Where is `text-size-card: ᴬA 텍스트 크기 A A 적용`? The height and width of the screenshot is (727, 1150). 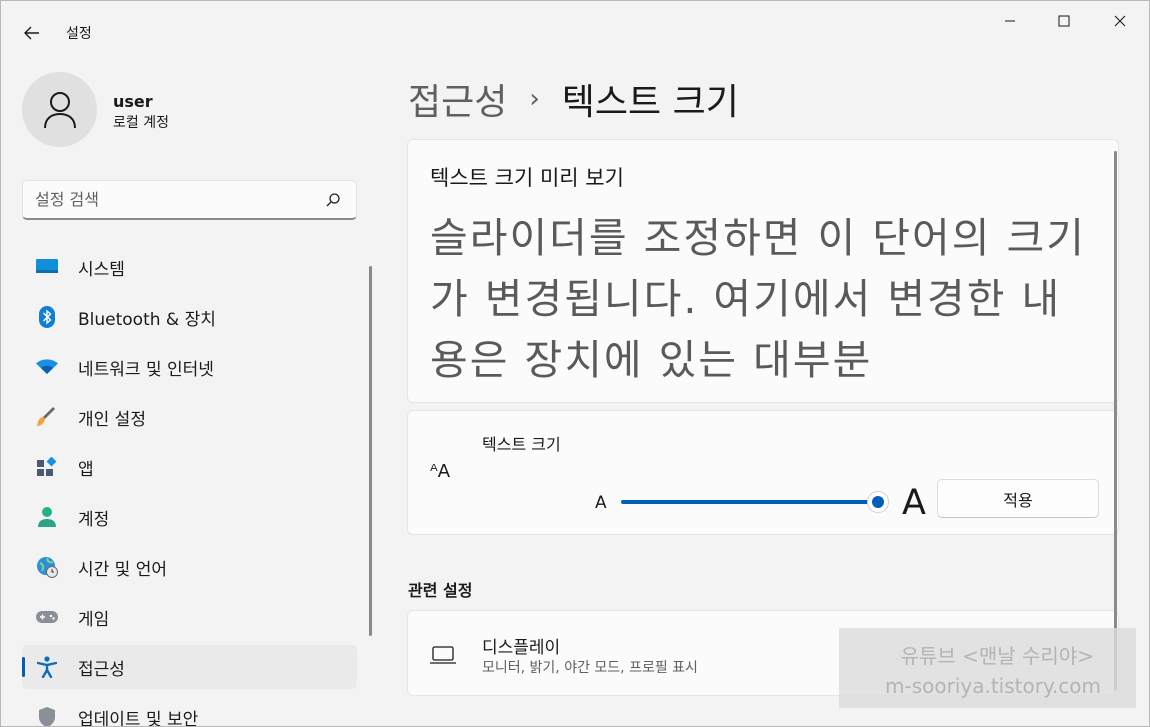
text-size-card: ᴬA 텍스트 크기 A A 적용 is located at coordinates (763, 472).